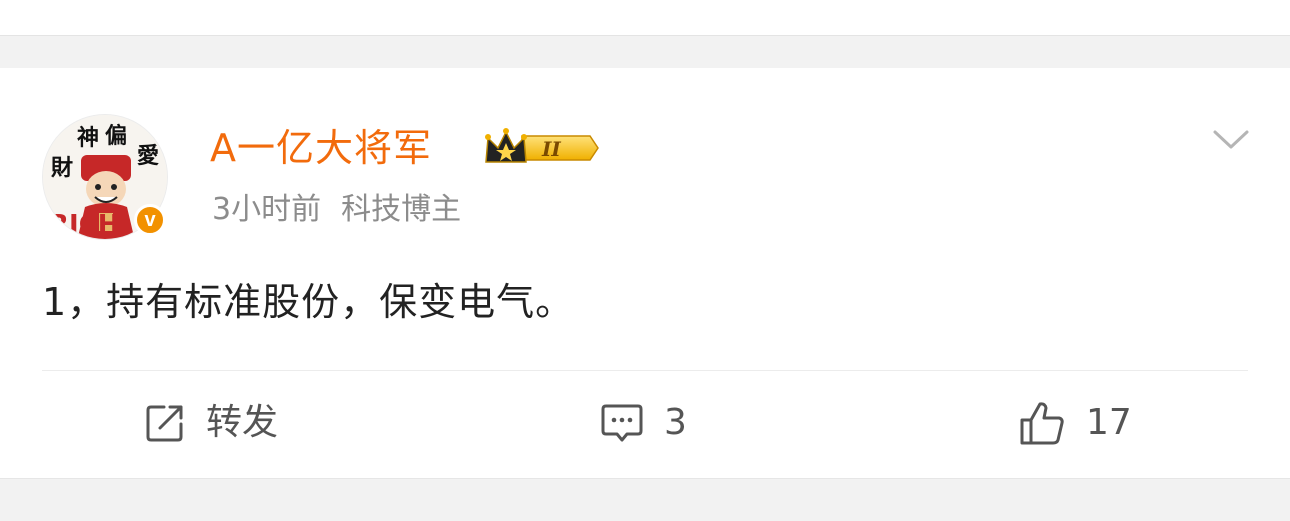  What do you see at coordinates (1109, 422) in the screenshot?
I see `like-count: 17` at bounding box center [1109, 422].